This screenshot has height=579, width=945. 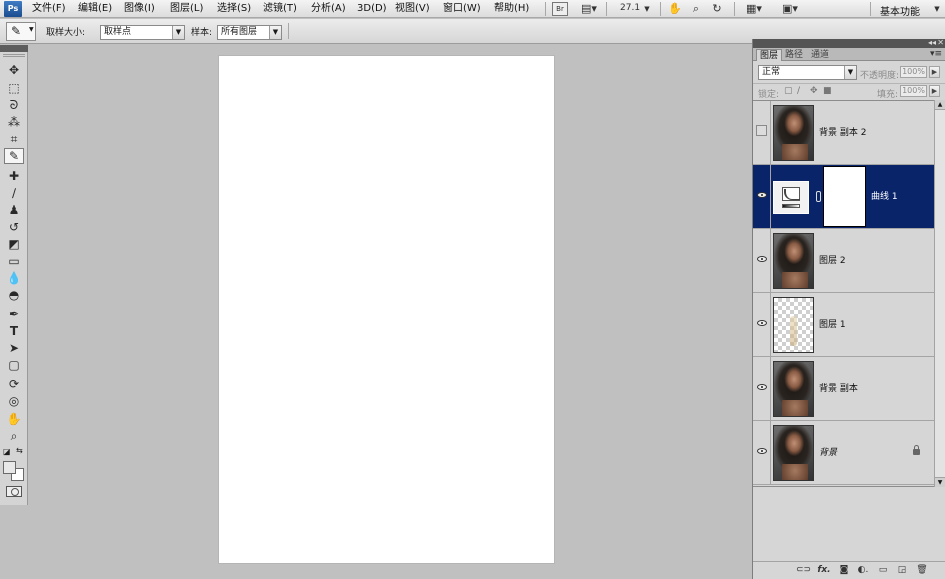 I want to click on toolbox-grip, so click(x=14, y=55).